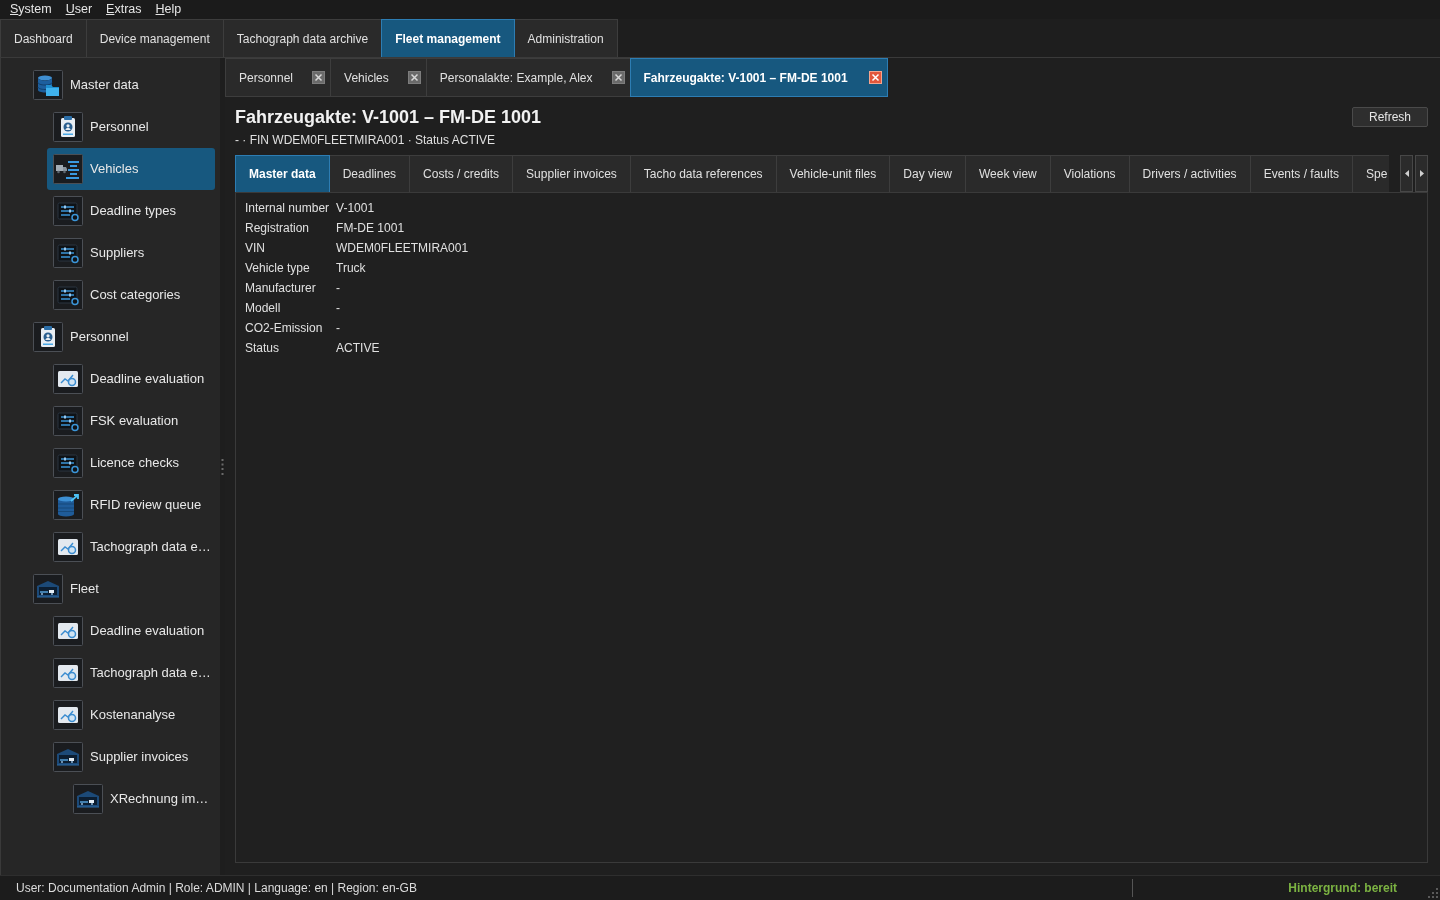 The height and width of the screenshot is (900, 1440). Describe the element at coordinates (68, 169) in the screenshot. I see `truck-list-icon` at that location.